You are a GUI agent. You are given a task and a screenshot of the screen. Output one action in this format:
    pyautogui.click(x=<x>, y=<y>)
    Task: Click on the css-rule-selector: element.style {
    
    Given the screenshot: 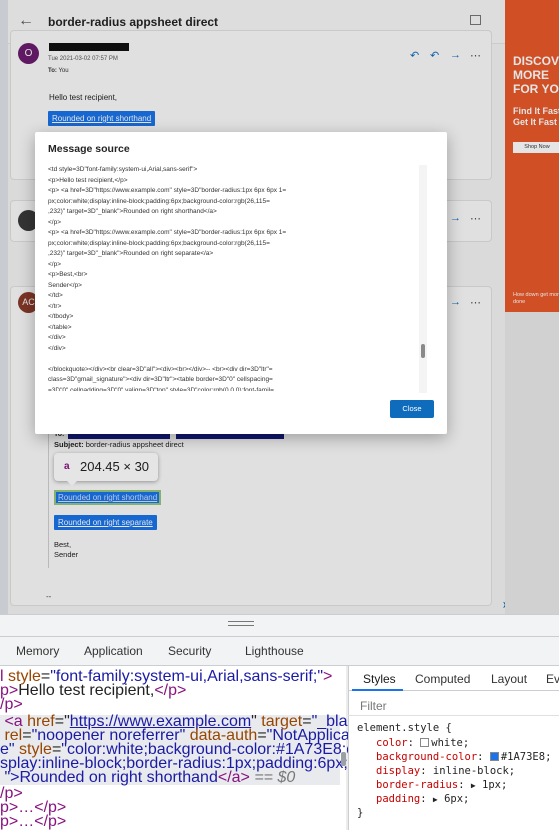 What is the action you would take?
    pyautogui.click(x=404, y=728)
    